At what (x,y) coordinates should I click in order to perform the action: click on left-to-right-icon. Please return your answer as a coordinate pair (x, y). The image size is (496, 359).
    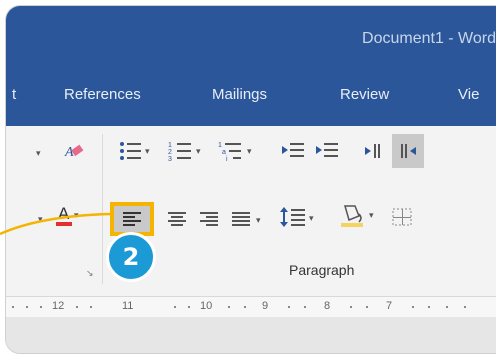
    Looking at the image, I should click on (372, 151).